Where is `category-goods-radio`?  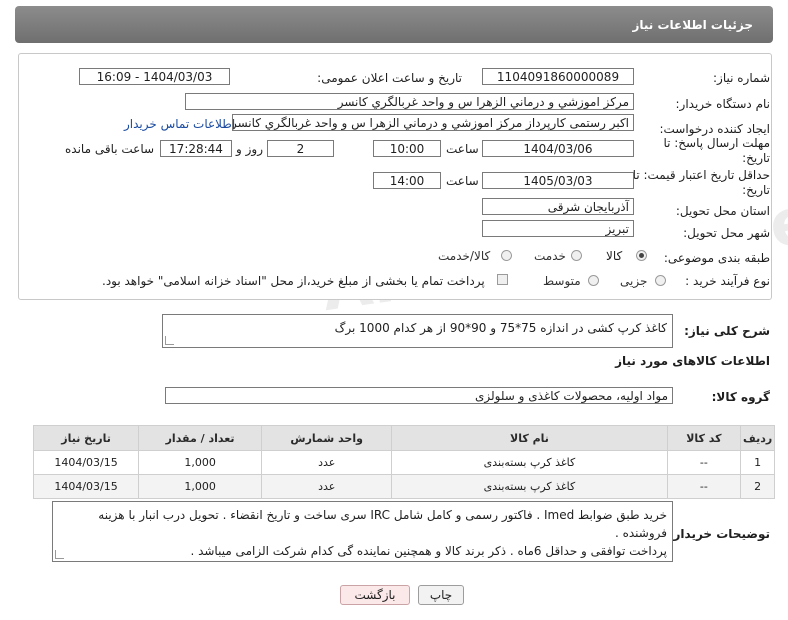 category-goods-radio is located at coordinates (641, 255).